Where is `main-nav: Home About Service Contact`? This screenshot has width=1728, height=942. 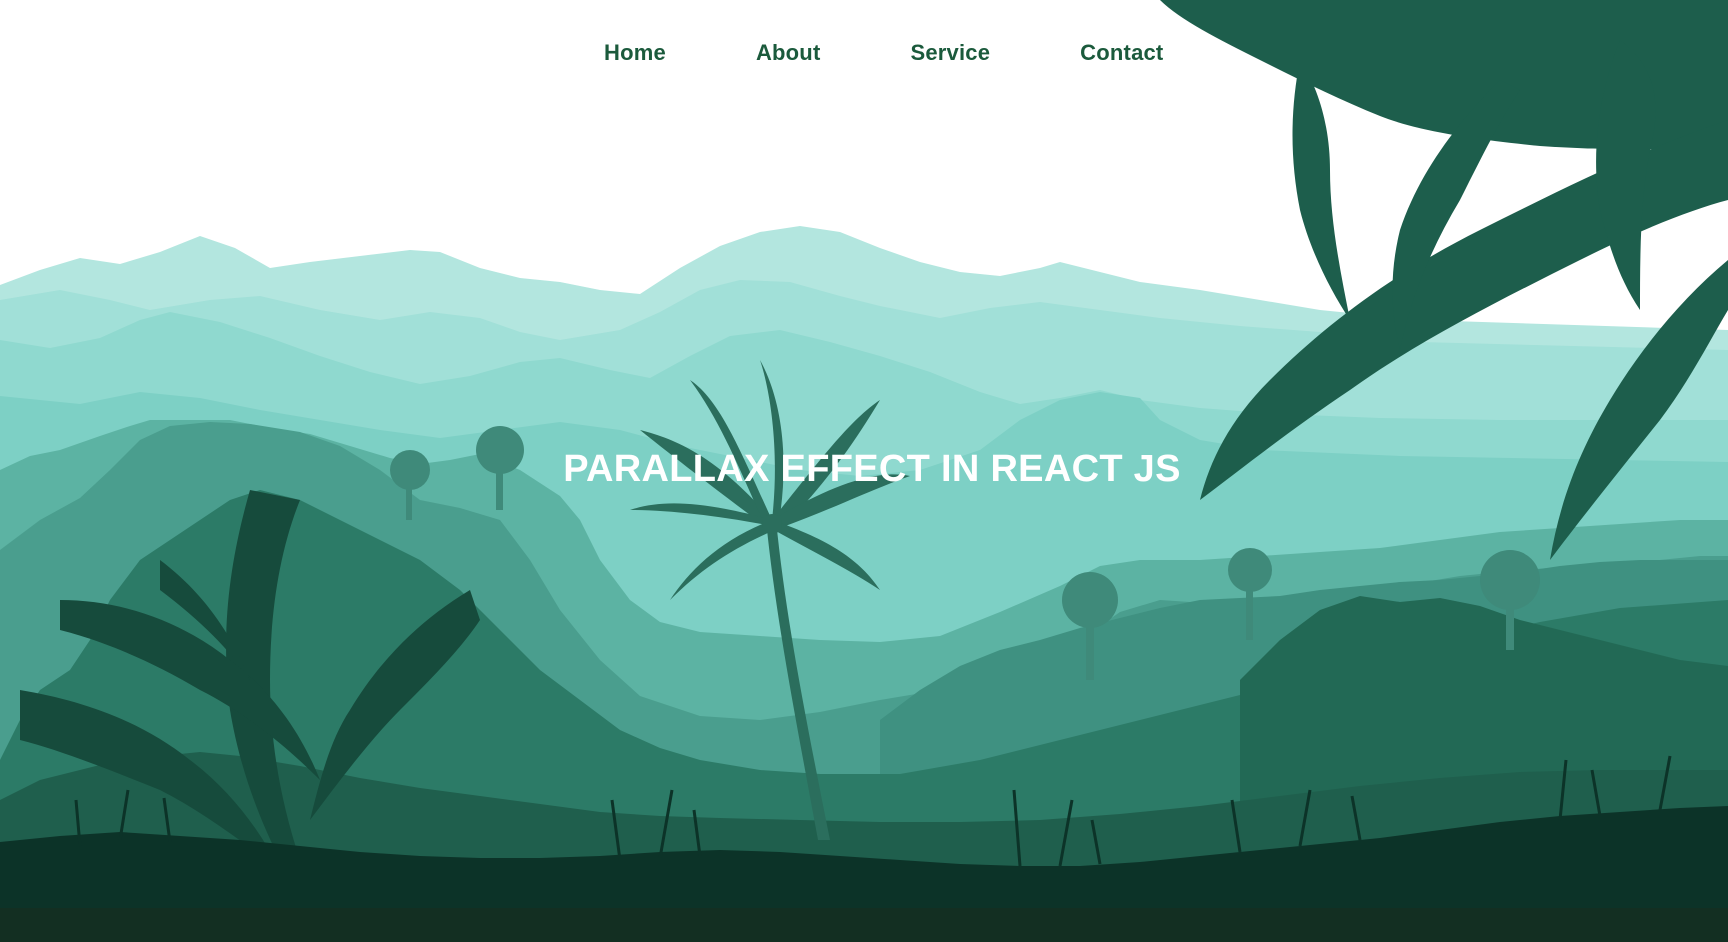
main-nav: Home About Service Contact is located at coordinates (883, 53).